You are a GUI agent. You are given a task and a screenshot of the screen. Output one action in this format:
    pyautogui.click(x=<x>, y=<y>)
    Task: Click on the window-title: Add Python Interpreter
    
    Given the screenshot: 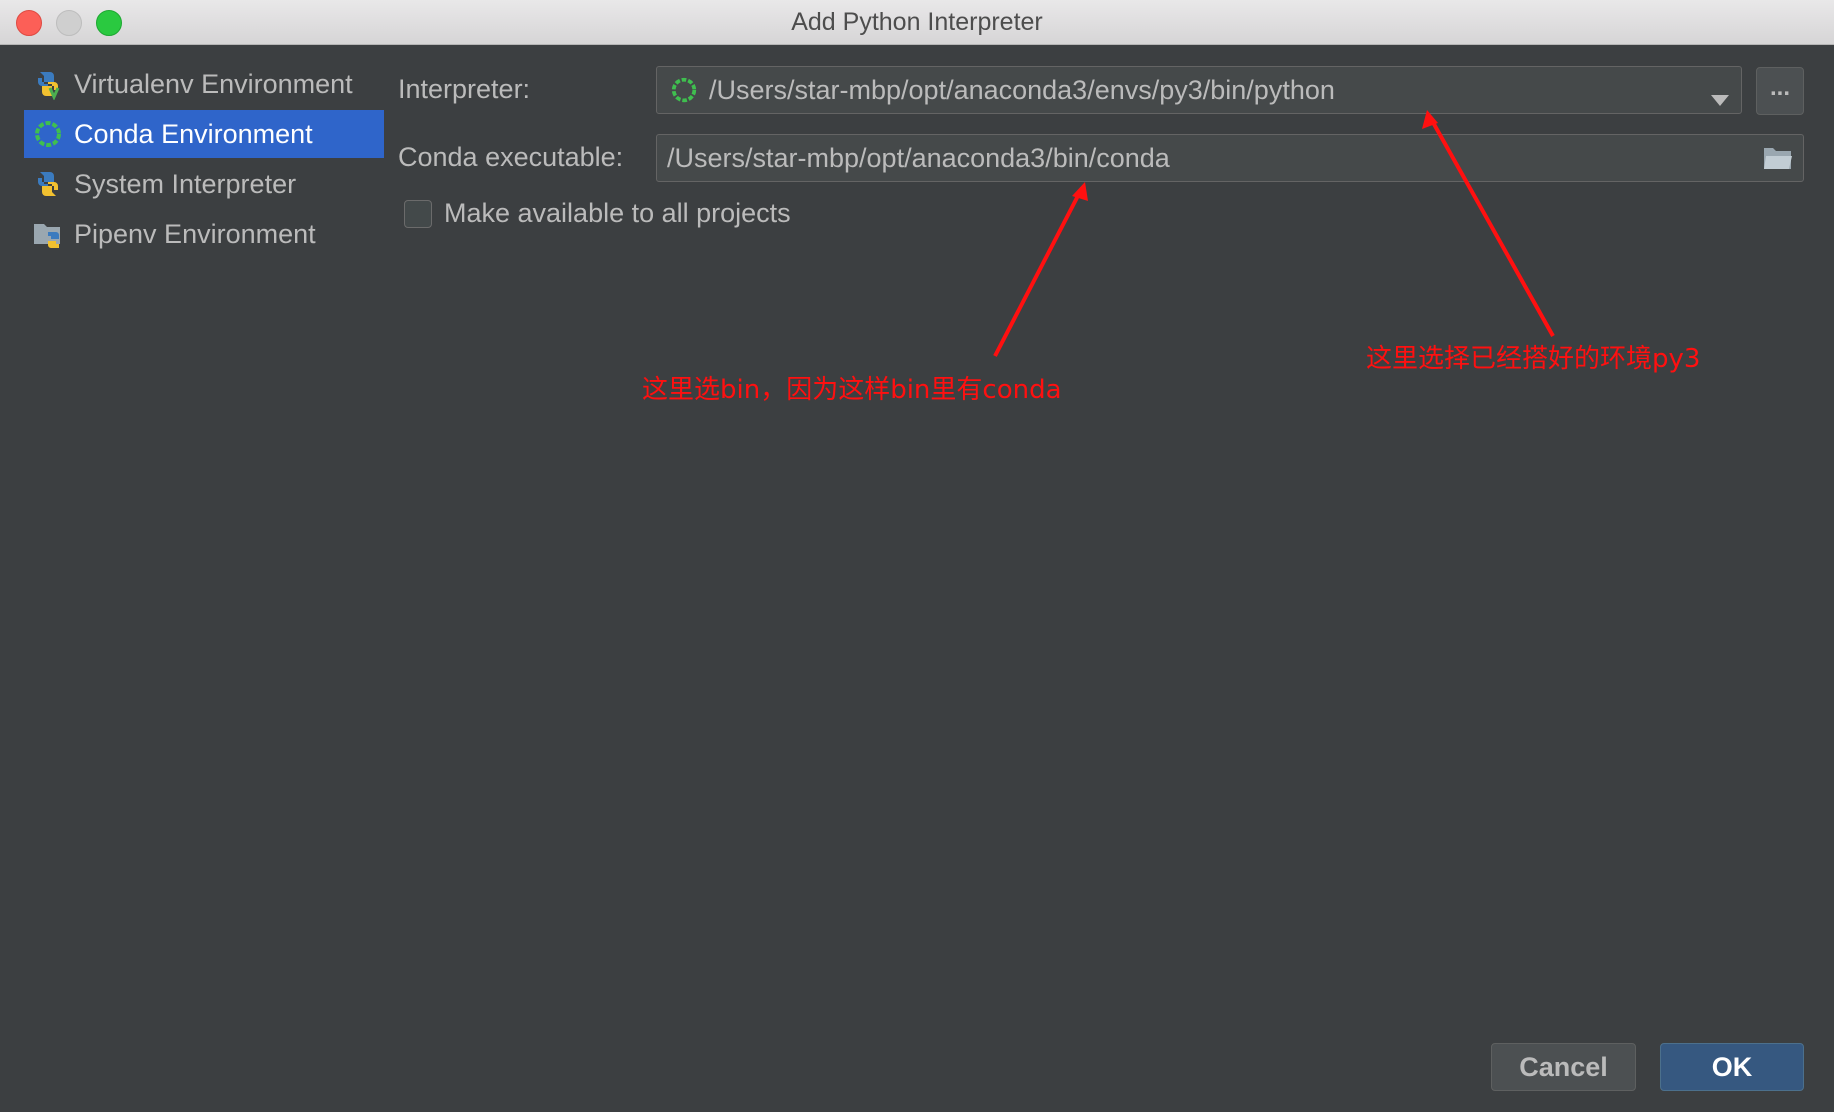 What is the action you would take?
    pyautogui.click(x=917, y=22)
    